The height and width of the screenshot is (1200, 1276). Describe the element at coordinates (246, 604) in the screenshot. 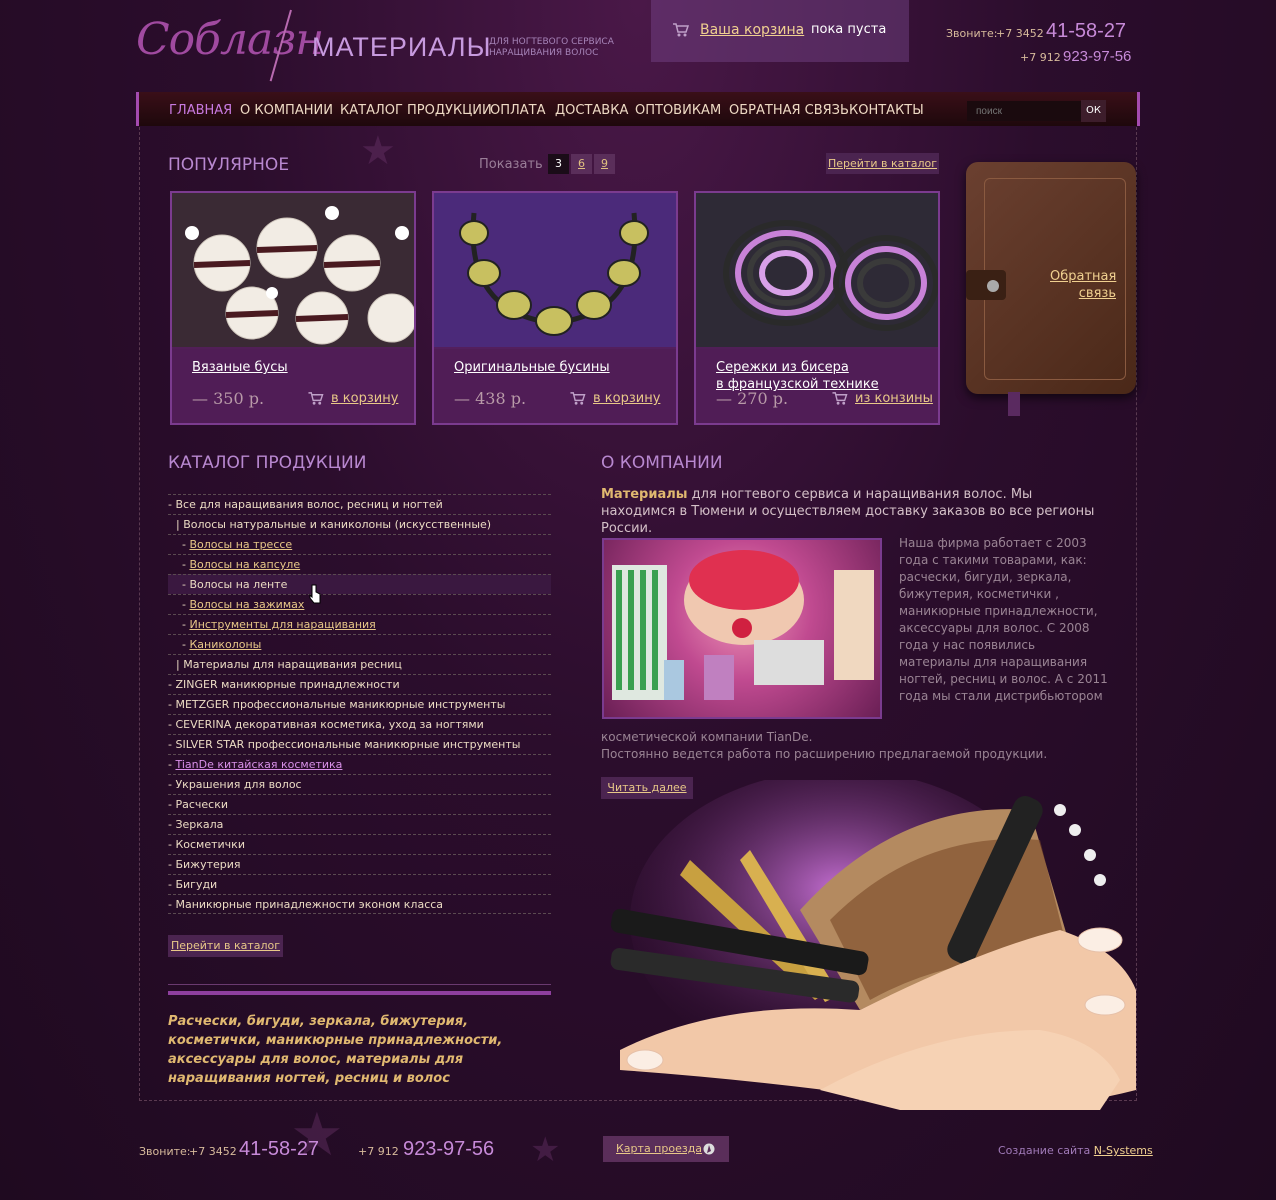

I see `catalog-item-link: Волосы на зажимах` at that location.